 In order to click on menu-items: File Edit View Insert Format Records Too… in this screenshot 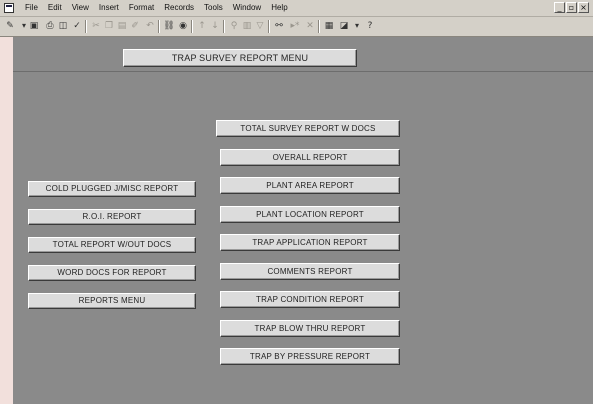, I will do `click(156, 7)`.